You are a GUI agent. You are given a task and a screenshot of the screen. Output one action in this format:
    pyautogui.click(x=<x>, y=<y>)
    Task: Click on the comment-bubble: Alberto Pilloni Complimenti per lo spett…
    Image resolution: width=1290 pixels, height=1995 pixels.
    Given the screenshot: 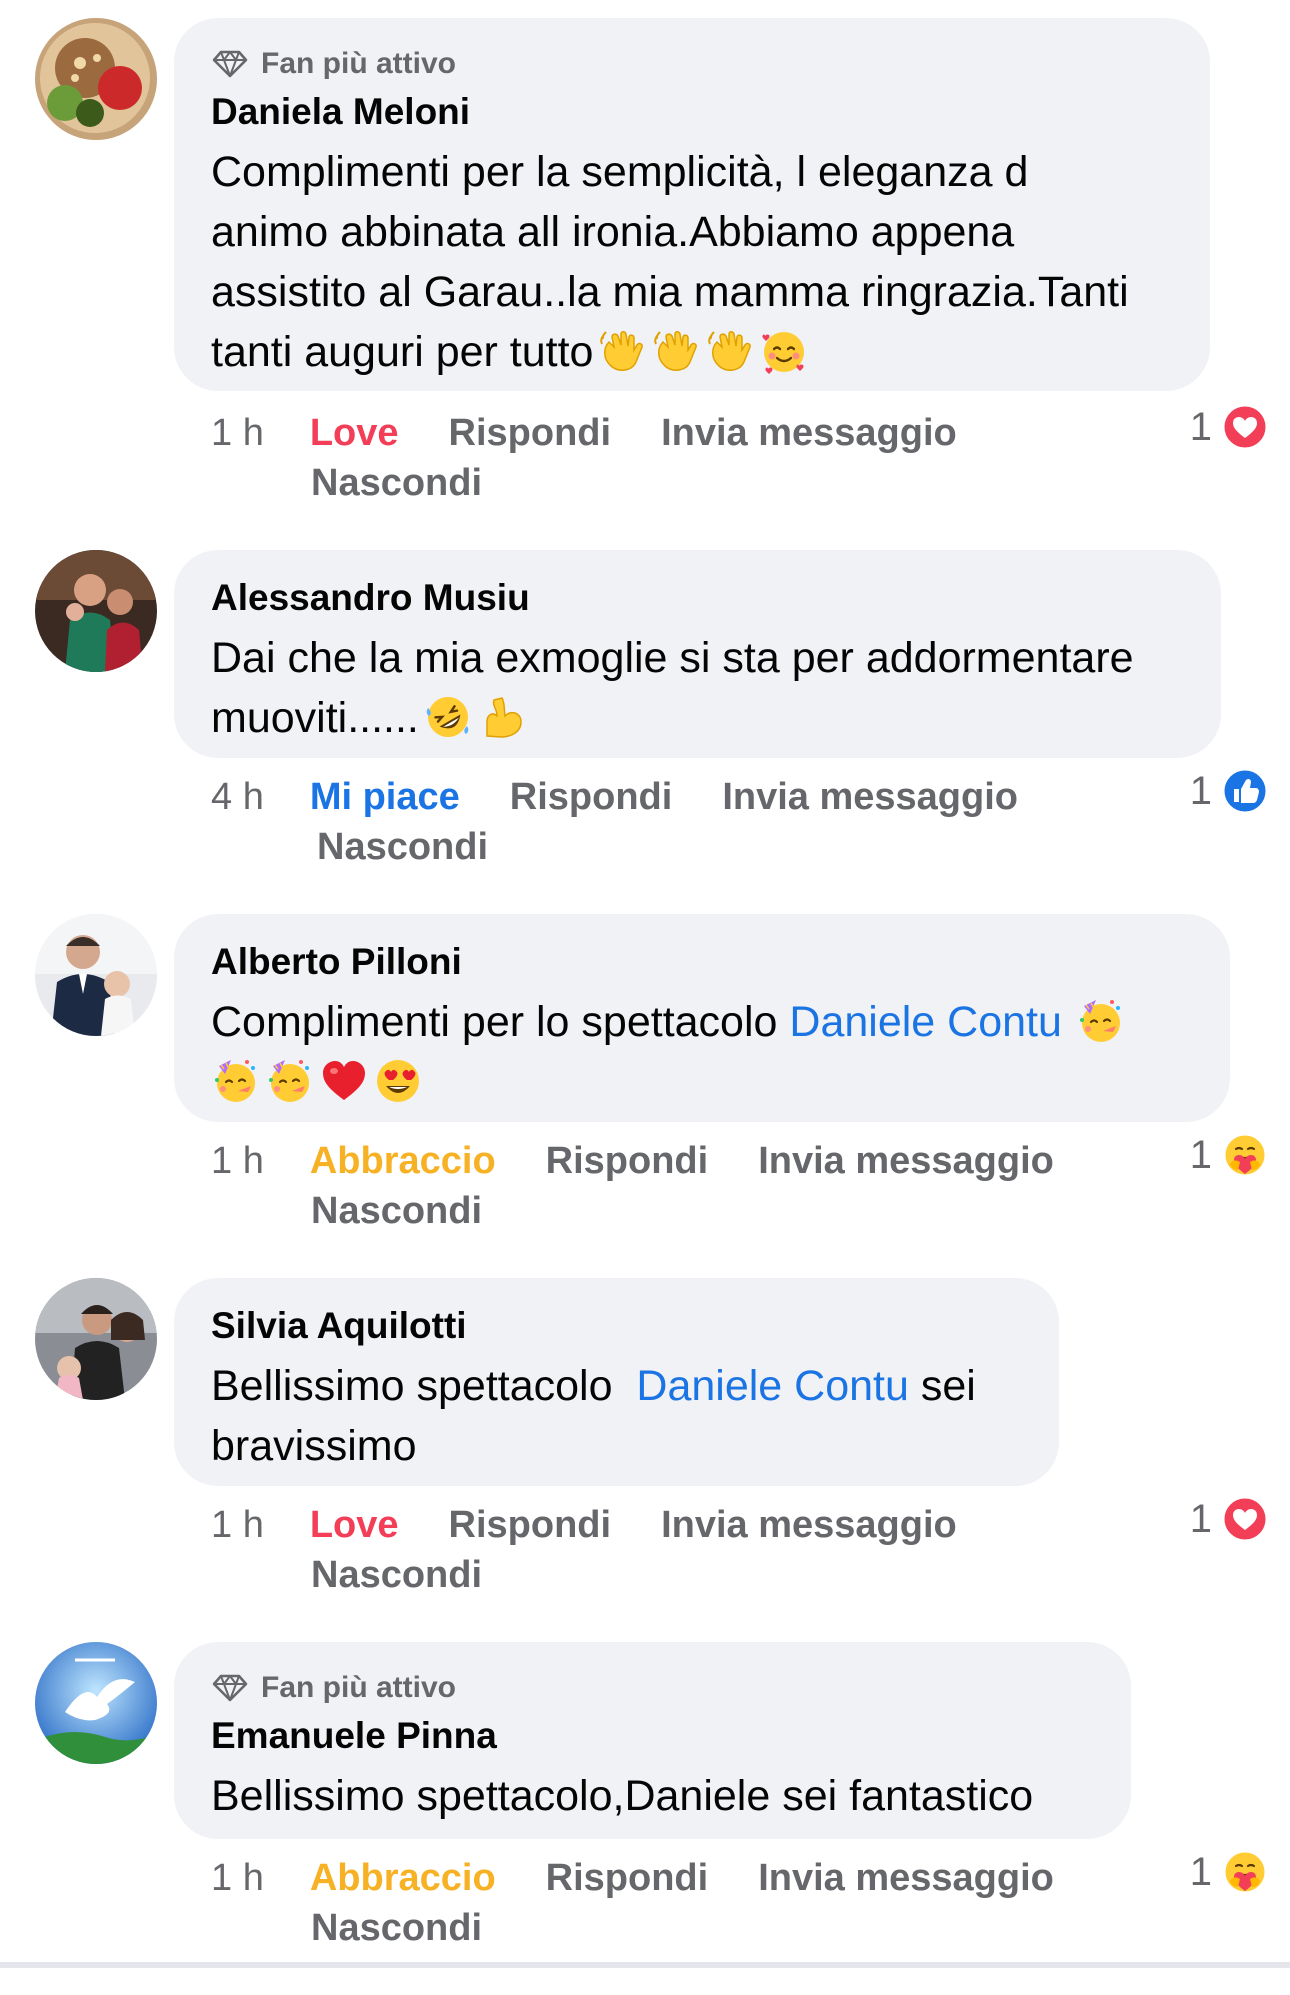 What is the action you would take?
    pyautogui.click(x=702, y=1018)
    